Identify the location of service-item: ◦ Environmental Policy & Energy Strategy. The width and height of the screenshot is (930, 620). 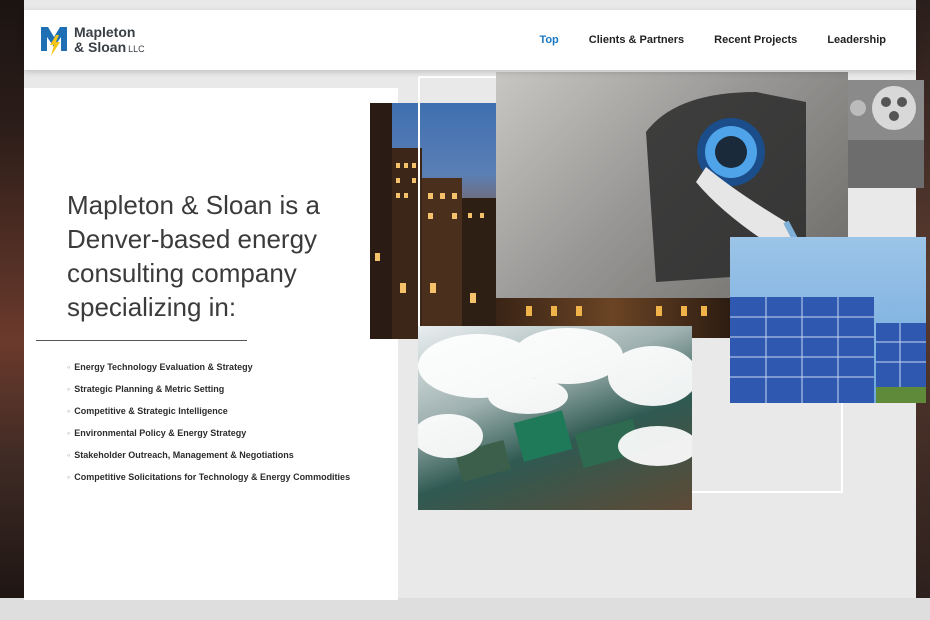
(208, 437).